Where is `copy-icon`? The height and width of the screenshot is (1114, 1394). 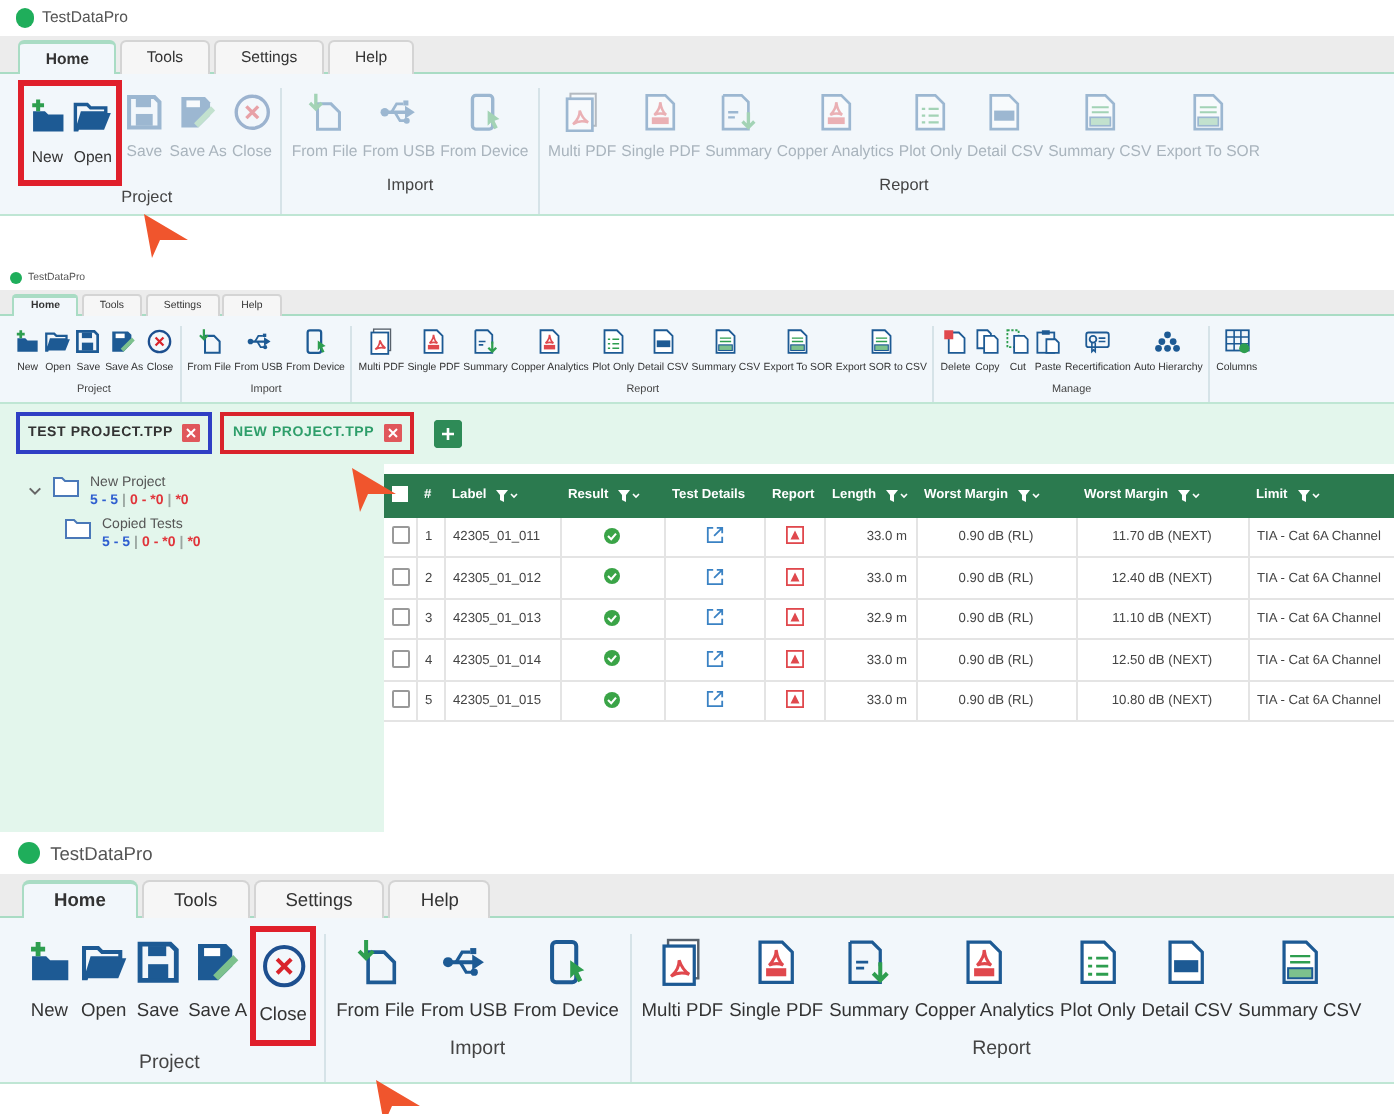 copy-icon is located at coordinates (987, 342).